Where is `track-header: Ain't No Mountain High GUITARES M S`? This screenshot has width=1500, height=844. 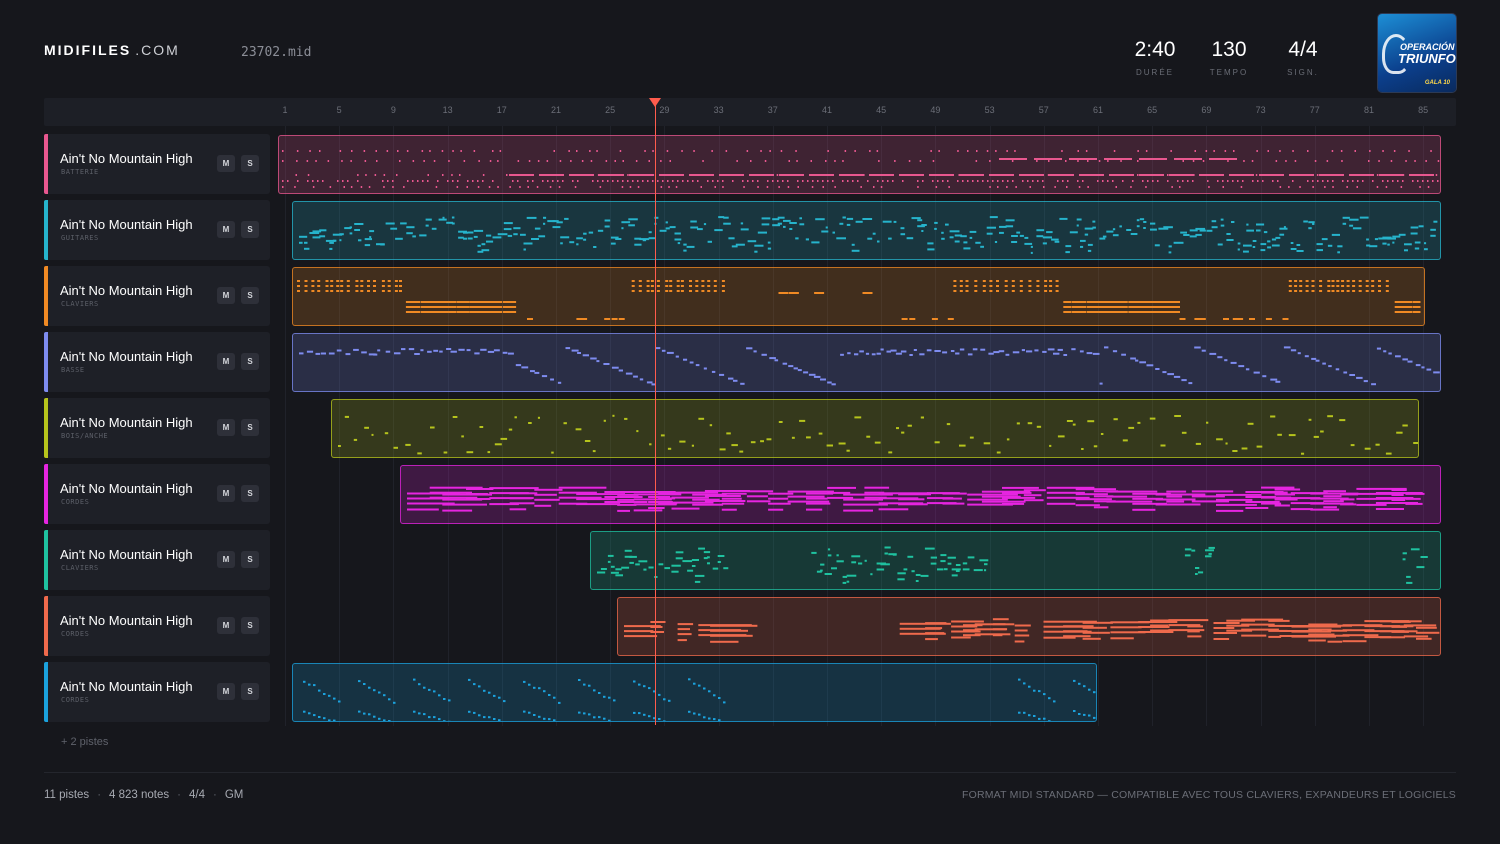
track-header: Ain't No Mountain High GUITARES M S is located at coordinates (157, 230).